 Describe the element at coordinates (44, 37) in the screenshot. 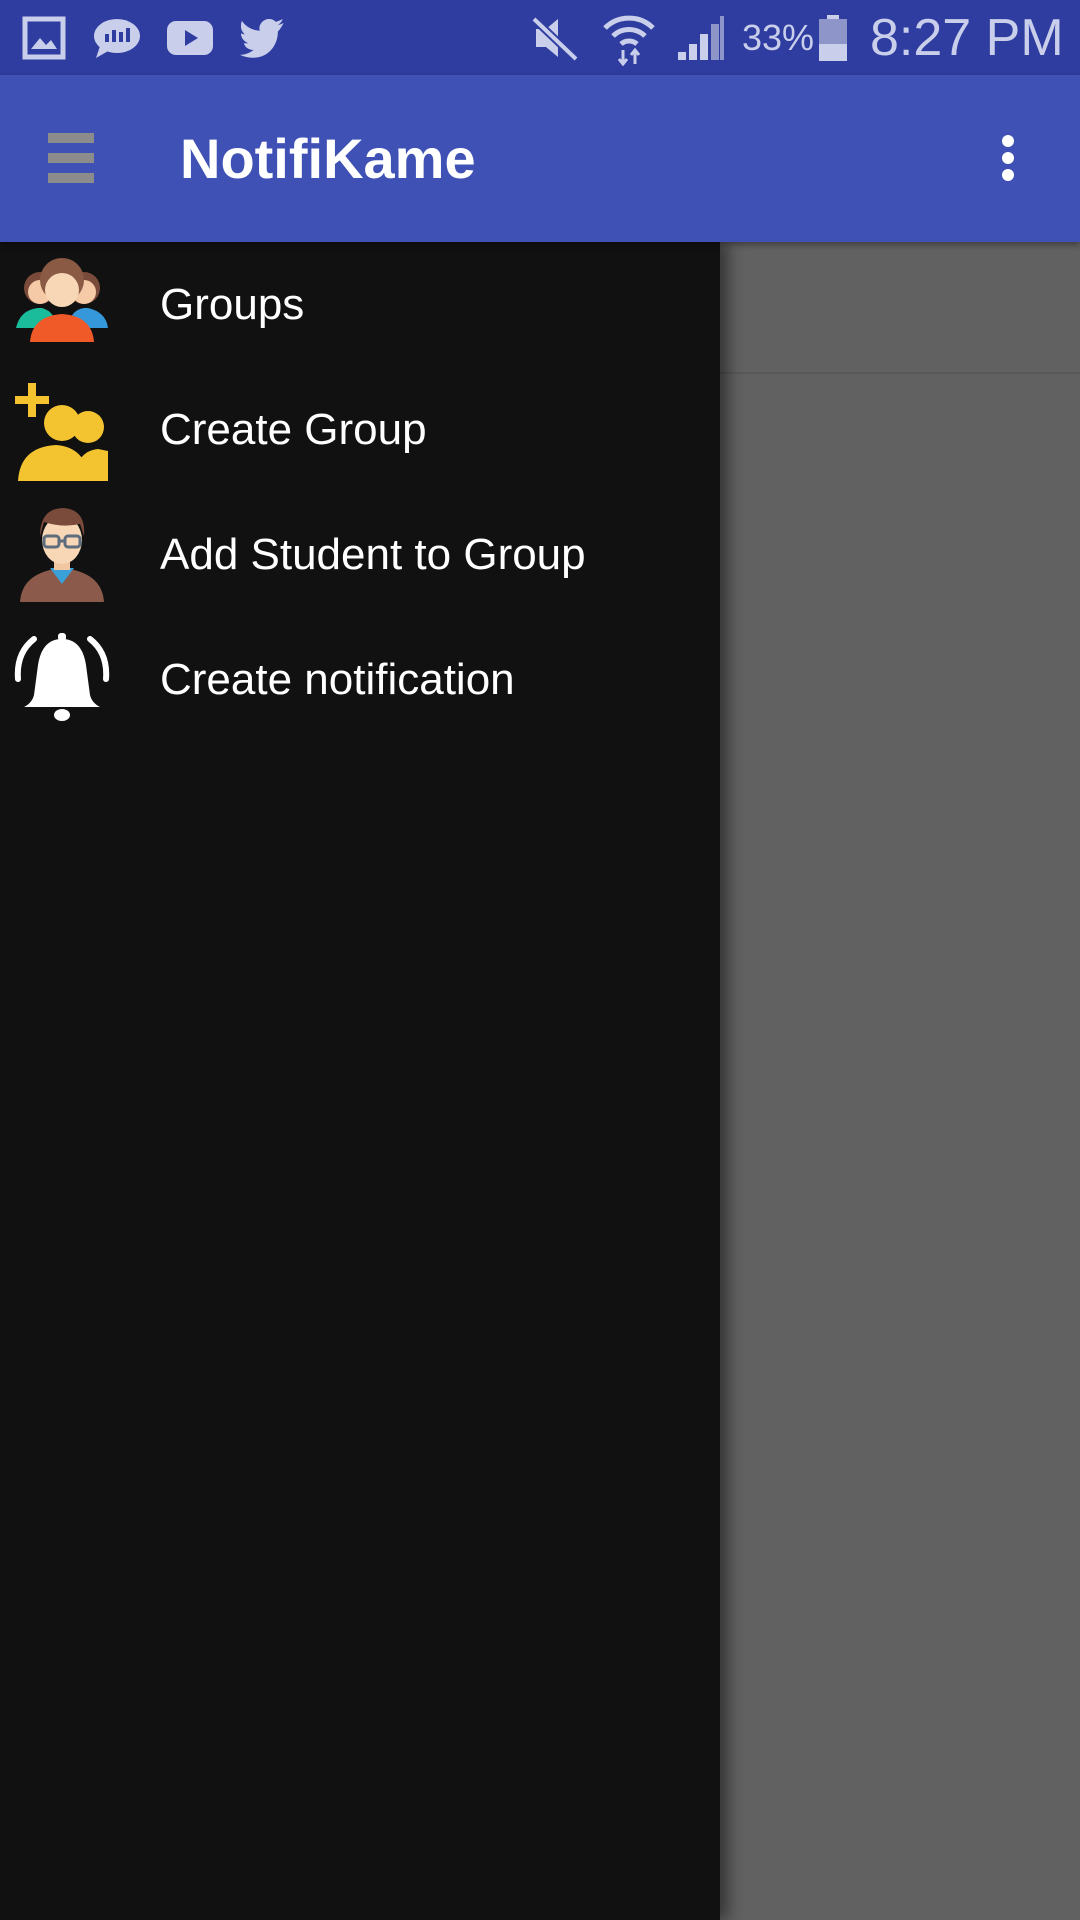

I see `gallery-icon` at that location.